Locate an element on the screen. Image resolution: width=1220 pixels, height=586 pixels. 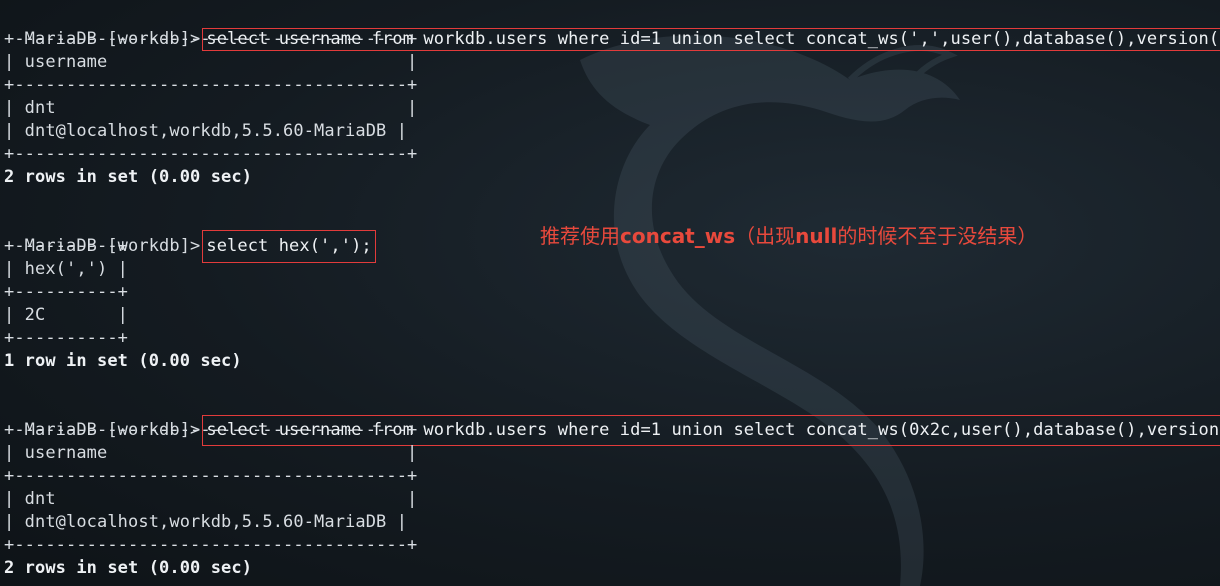
command-line-2: MariaDB [workdb]> select hex(','); is located at coordinates (190, 237).